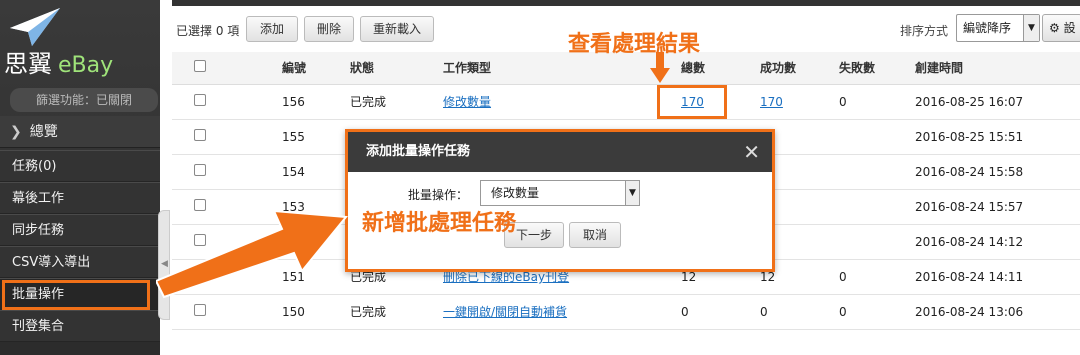  Describe the element at coordinates (997, 242) in the screenshot. I see `cell-created: 2016-08-24 14:12` at that location.